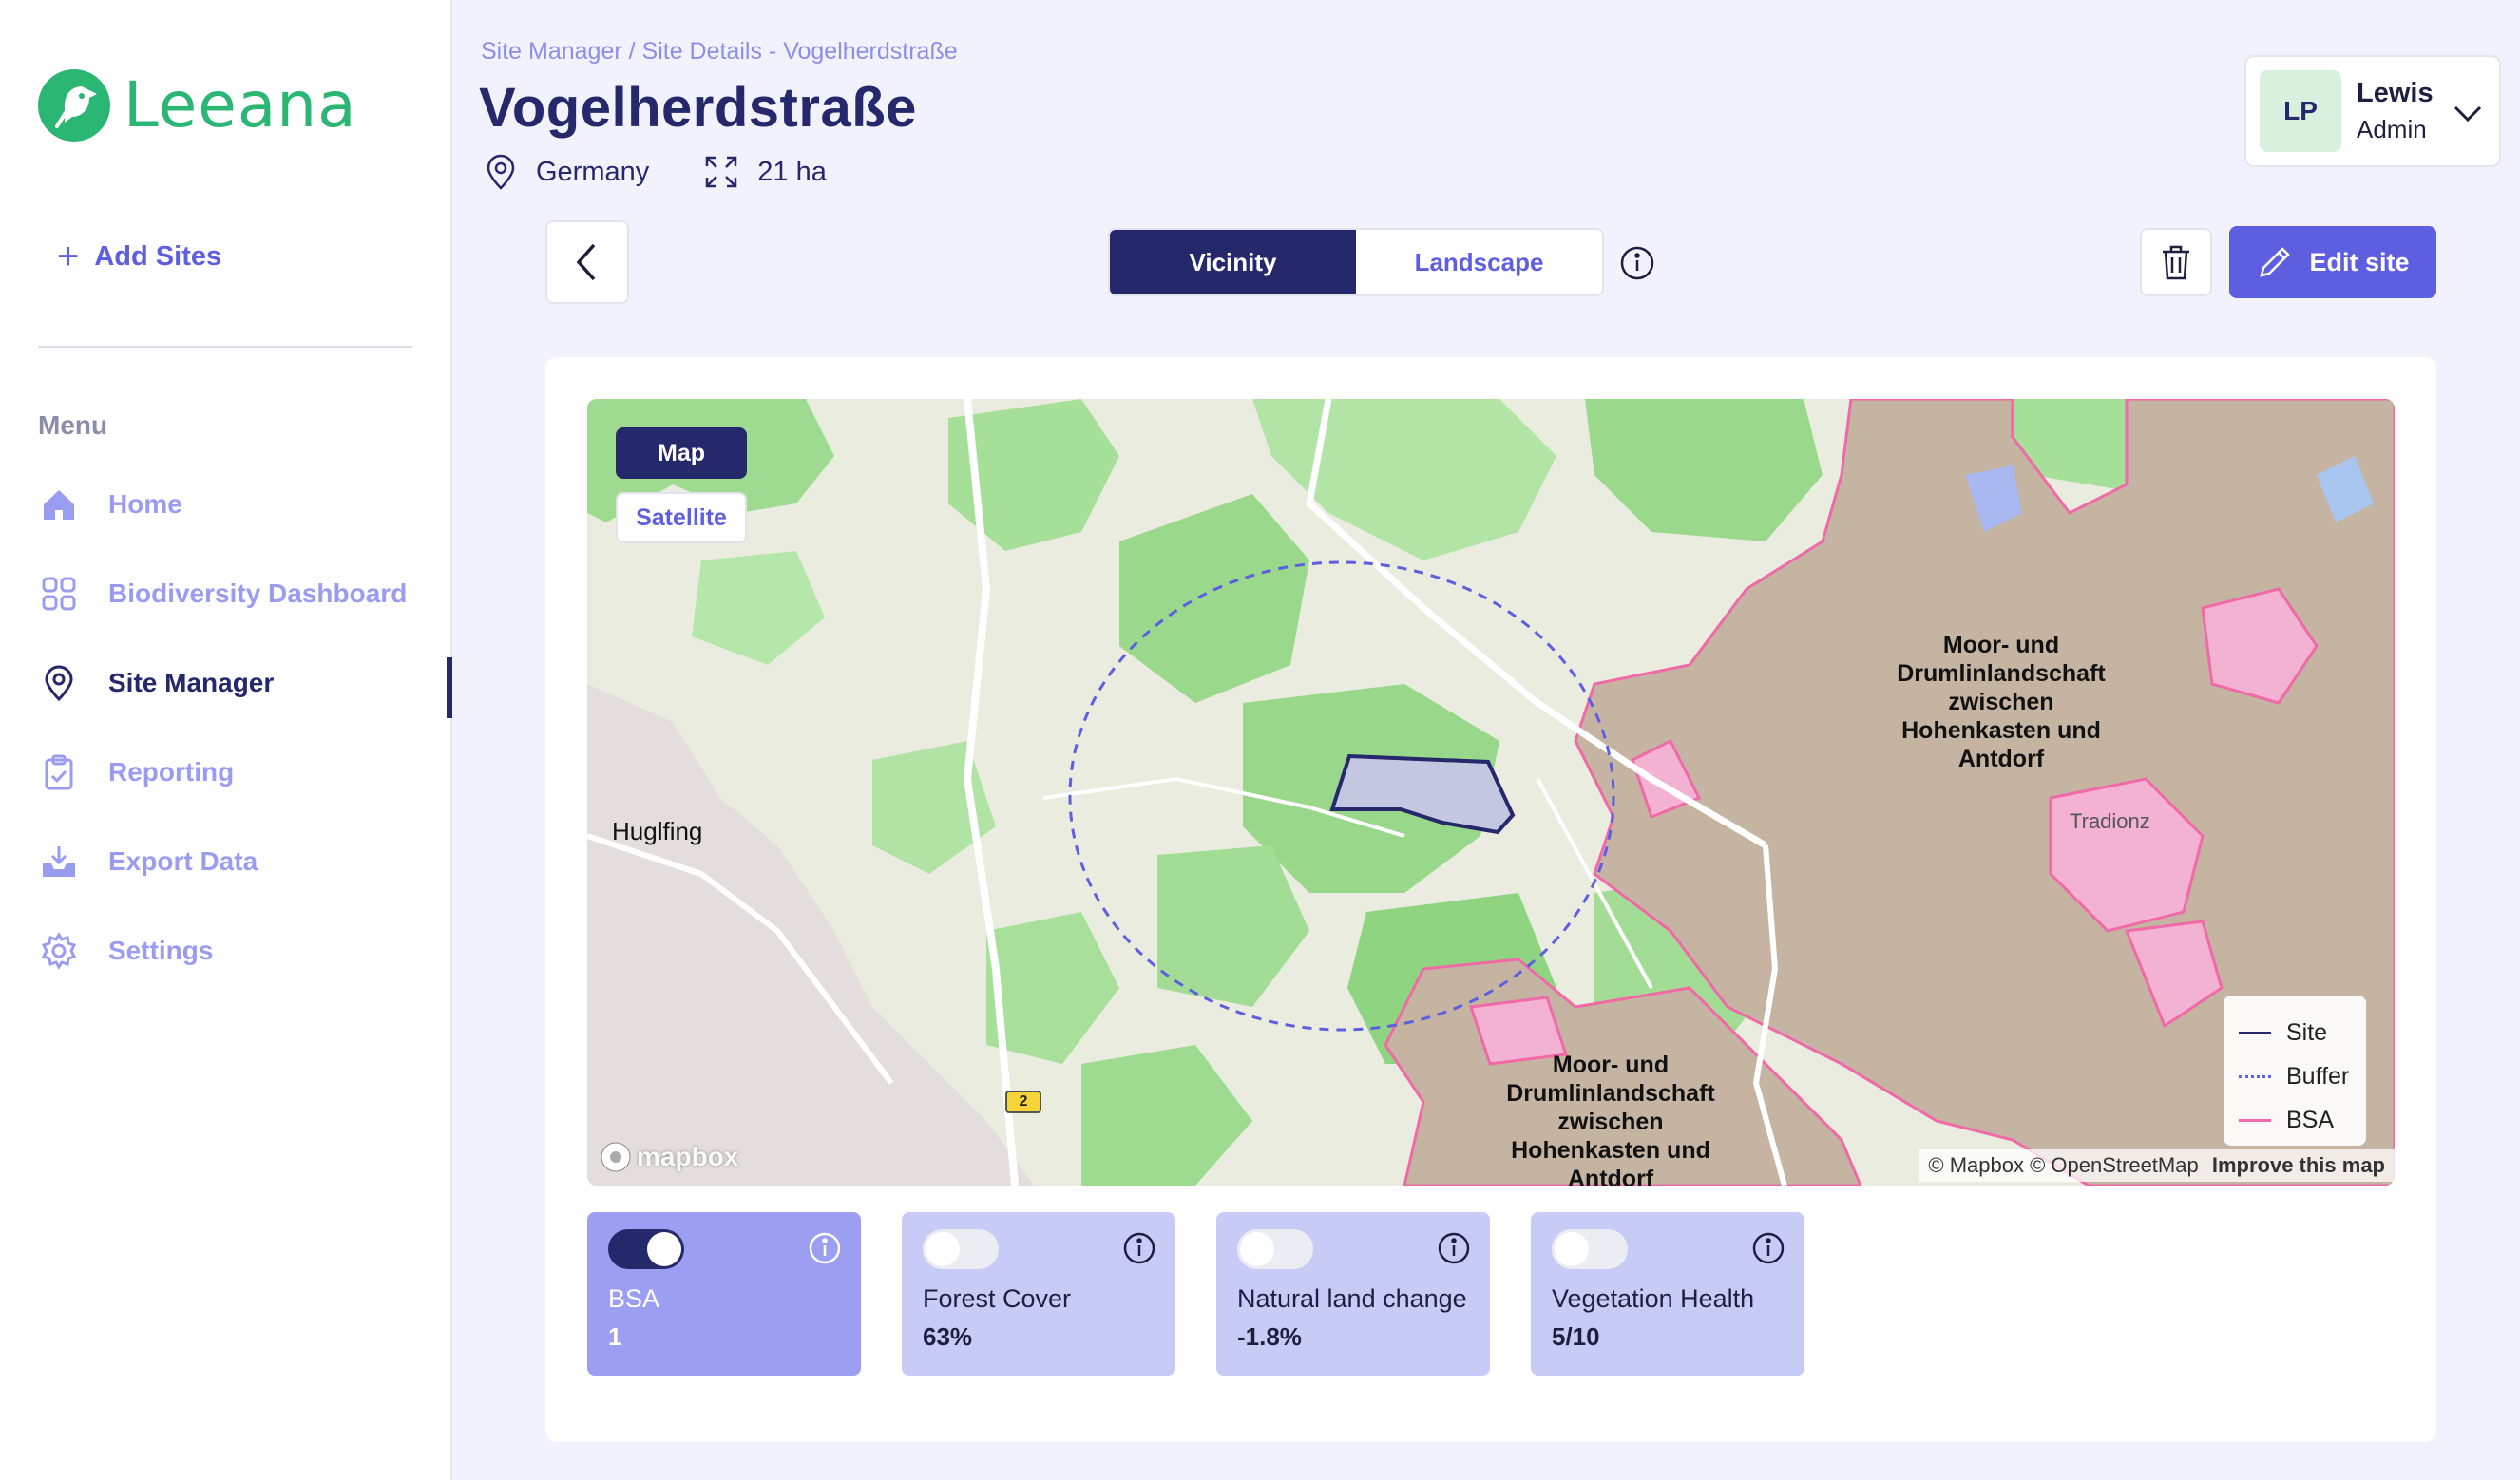 This screenshot has width=2520, height=1480. I want to click on view-tabs: Vicinity Landscape, so click(1356, 262).